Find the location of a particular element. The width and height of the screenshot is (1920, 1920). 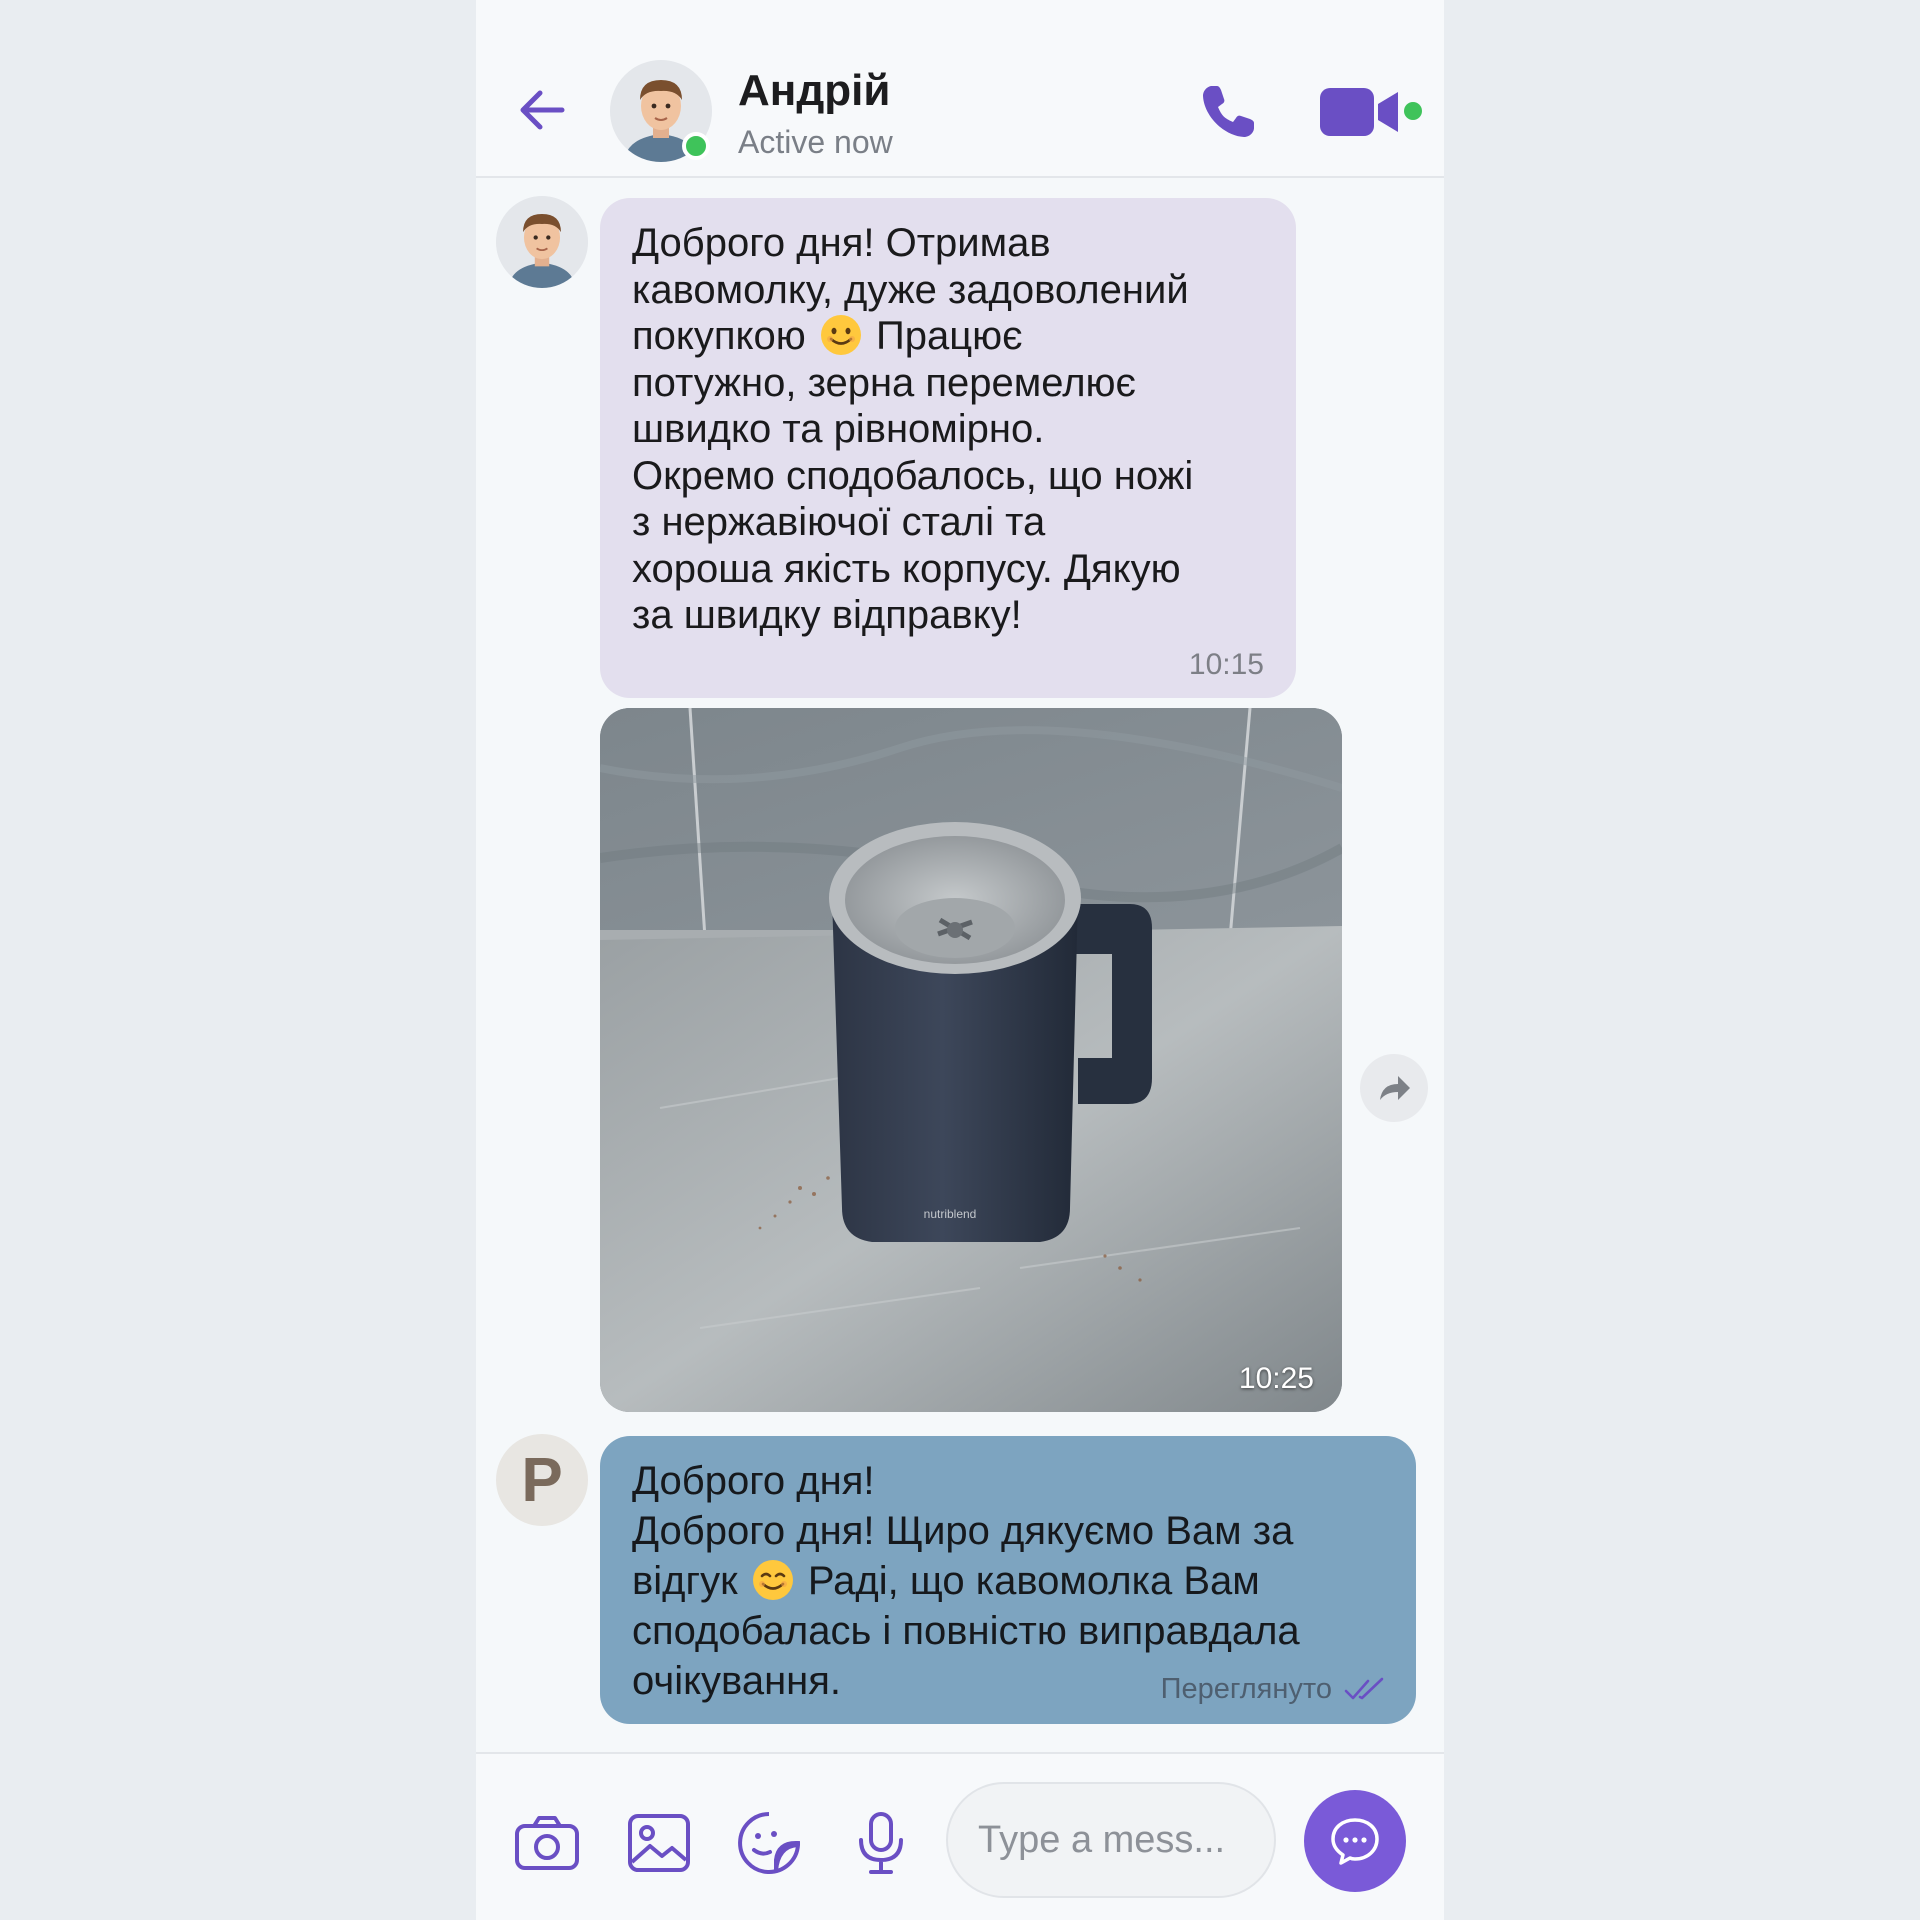

forward-icon is located at coordinates (1394, 1088).